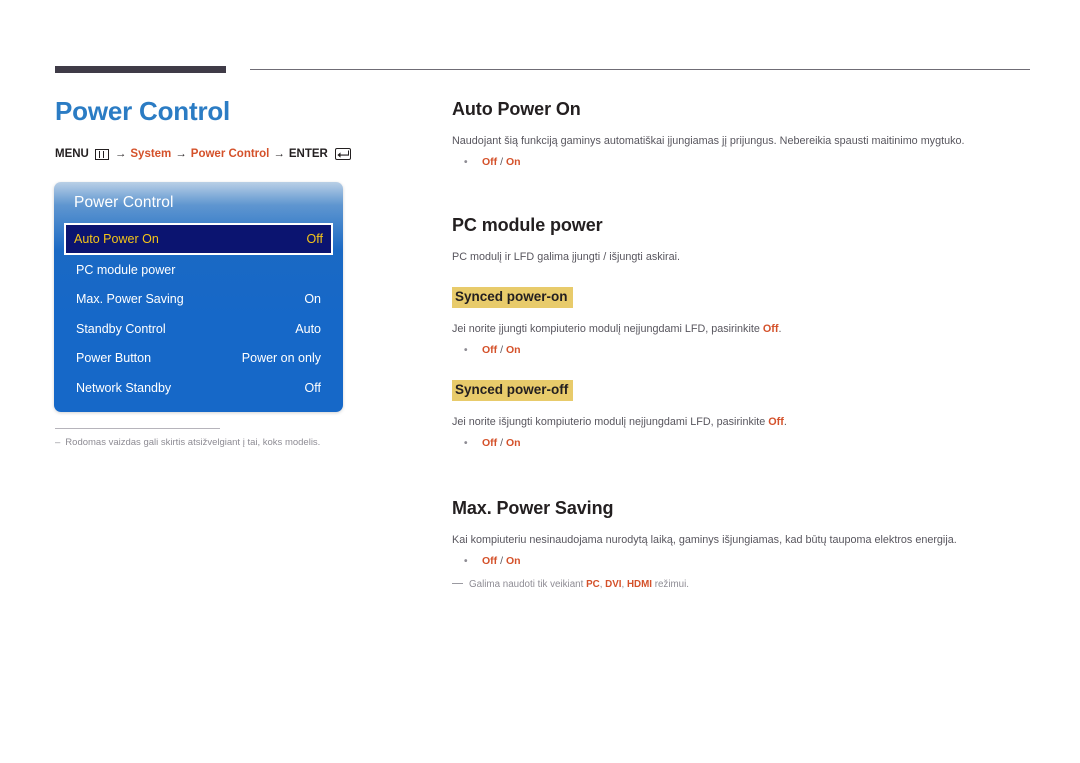 This screenshot has width=1080, height=763. What do you see at coordinates (198, 359) in the screenshot?
I see `osd-item-power-button: Power Button Power on only` at bounding box center [198, 359].